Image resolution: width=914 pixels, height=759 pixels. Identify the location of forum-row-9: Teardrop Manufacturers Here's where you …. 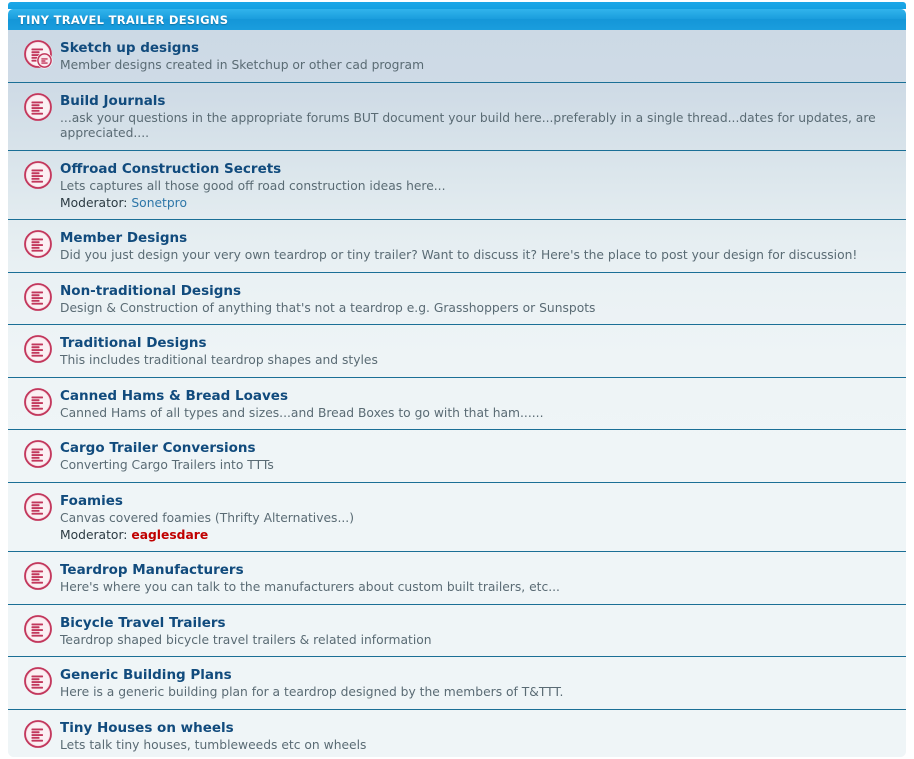
(457, 578).